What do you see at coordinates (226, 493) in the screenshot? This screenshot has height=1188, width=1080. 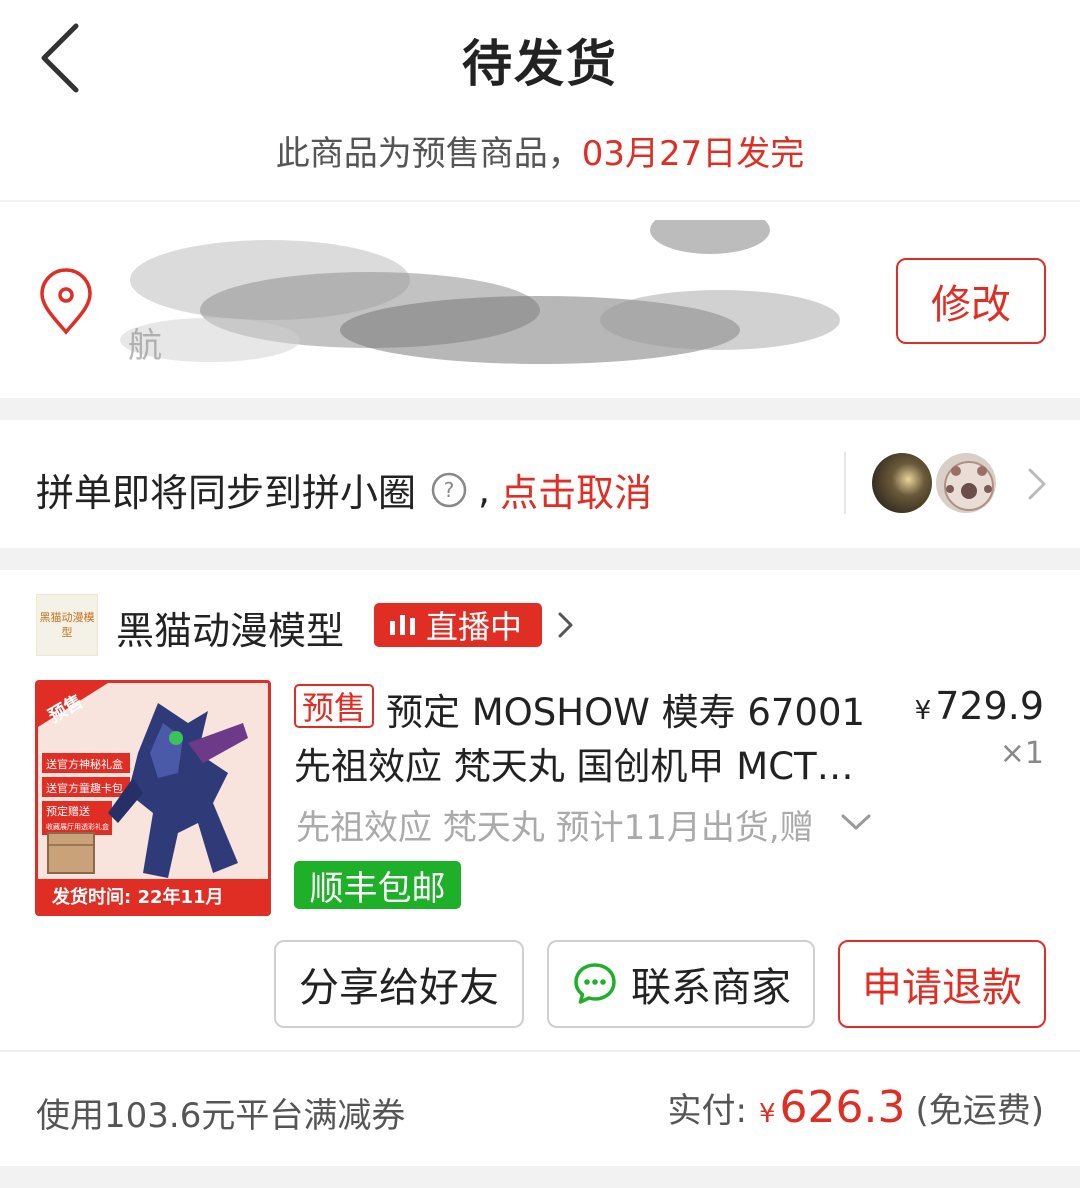 I see `group-sync-text: 拼单即将同步到拼小圈` at bounding box center [226, 493].